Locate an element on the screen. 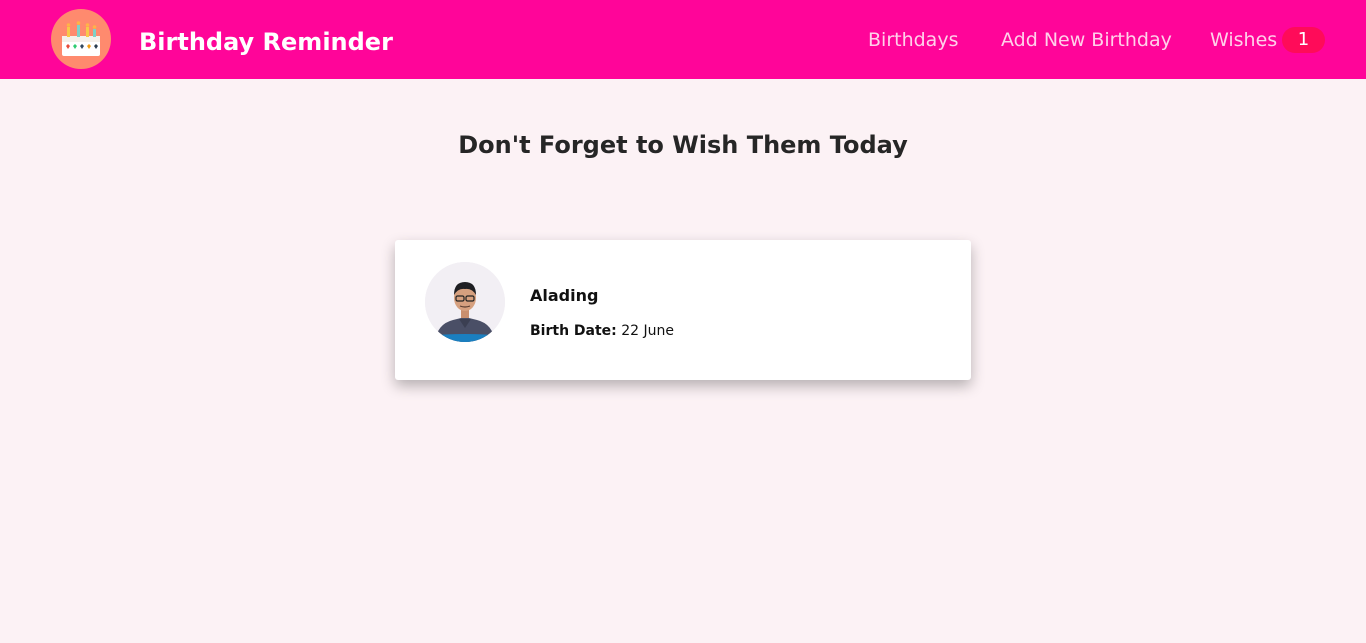  page-title: Don't Forget to Wish Them Today is located at coordinates (683, 145).